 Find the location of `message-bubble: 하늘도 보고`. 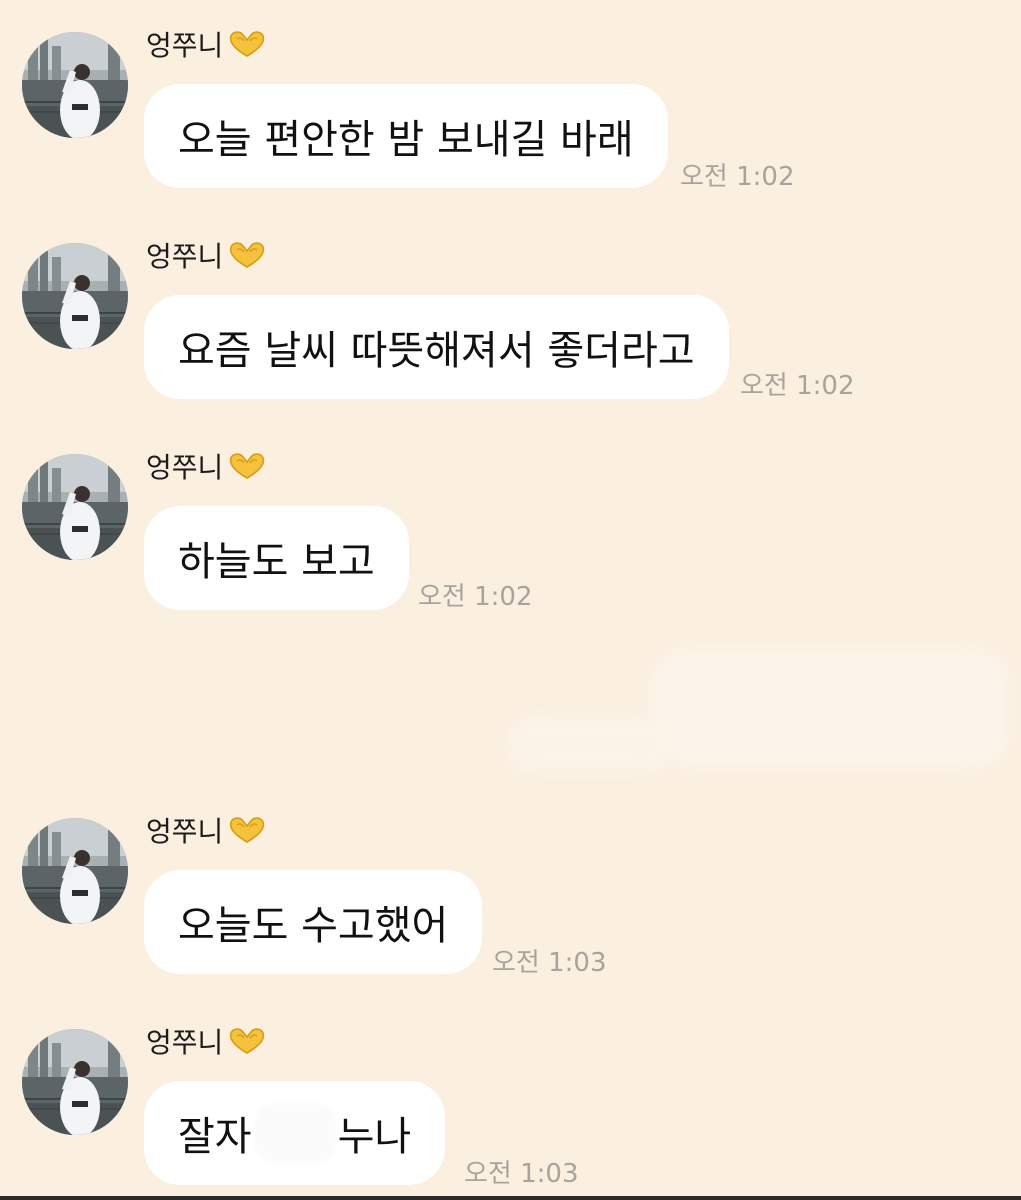

message-bubble: 하늘도 보고 is located at coordinates (276, 558).